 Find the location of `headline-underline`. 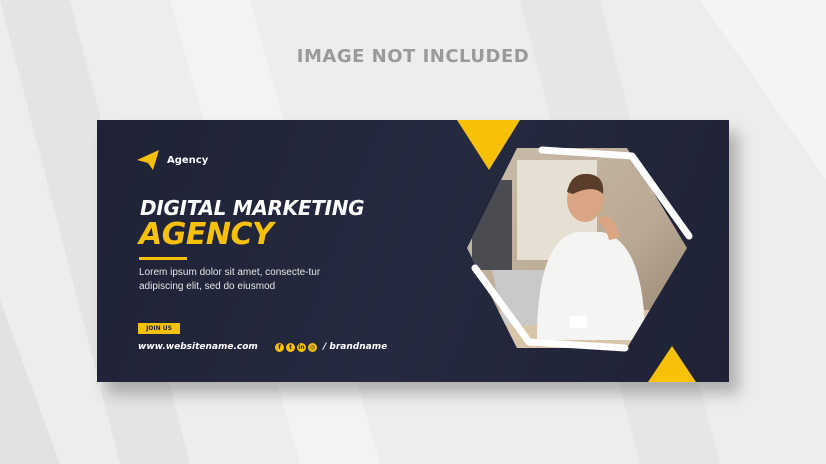

headline-underline is located at coordinates (163, 258).